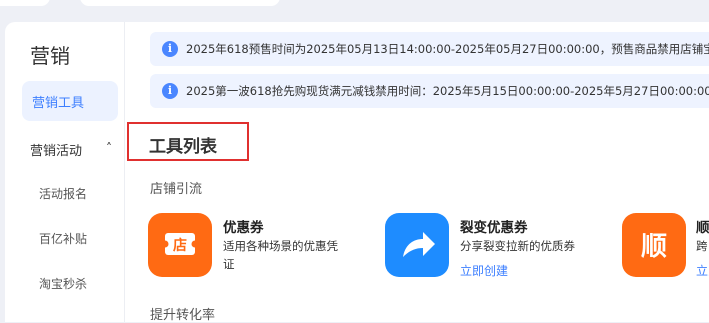 Image resolution: width=709 pixels, height=323 pixels. Describe the element at coordinates (183, 315) in the screenshot. I see `group-title-improve-conversion: 提升转化率` at that location.